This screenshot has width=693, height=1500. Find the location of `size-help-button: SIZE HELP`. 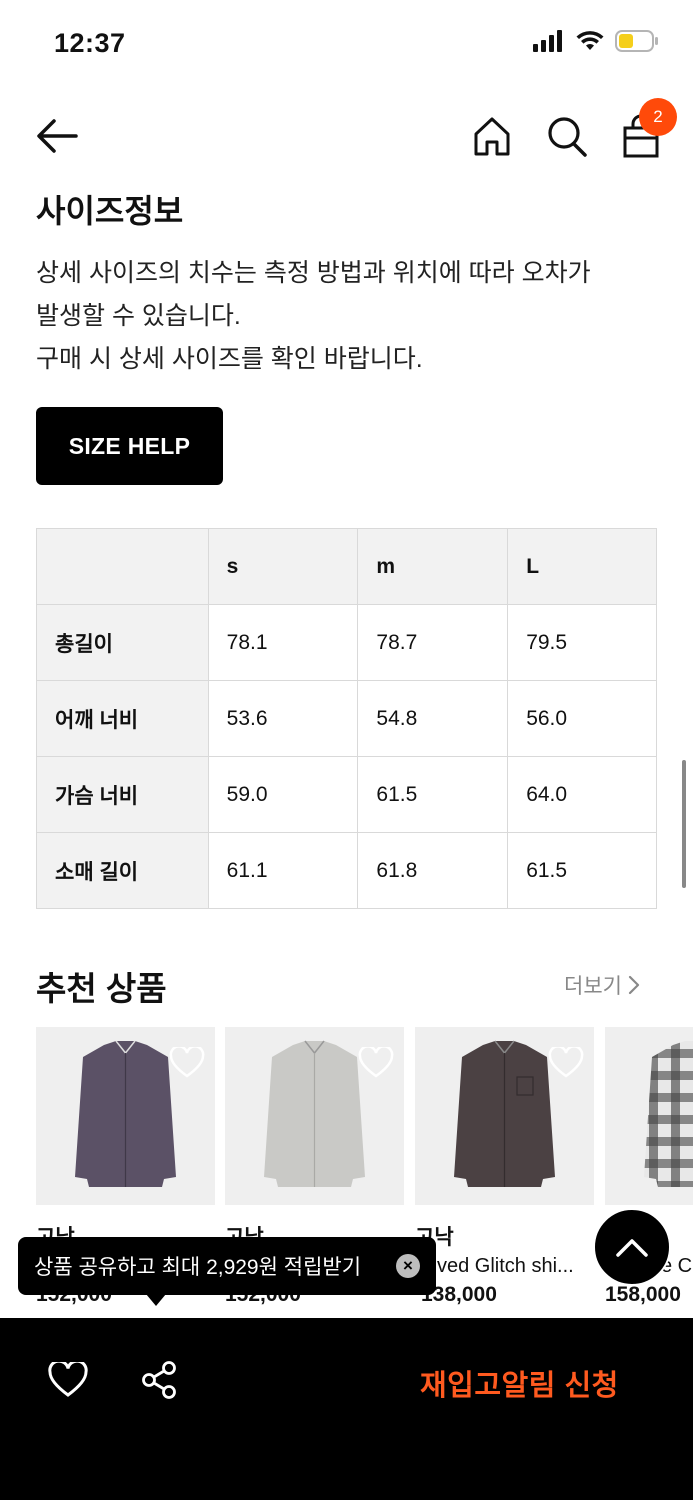

size-help-button: SIZE HELP is located at coordinates (129, 446).